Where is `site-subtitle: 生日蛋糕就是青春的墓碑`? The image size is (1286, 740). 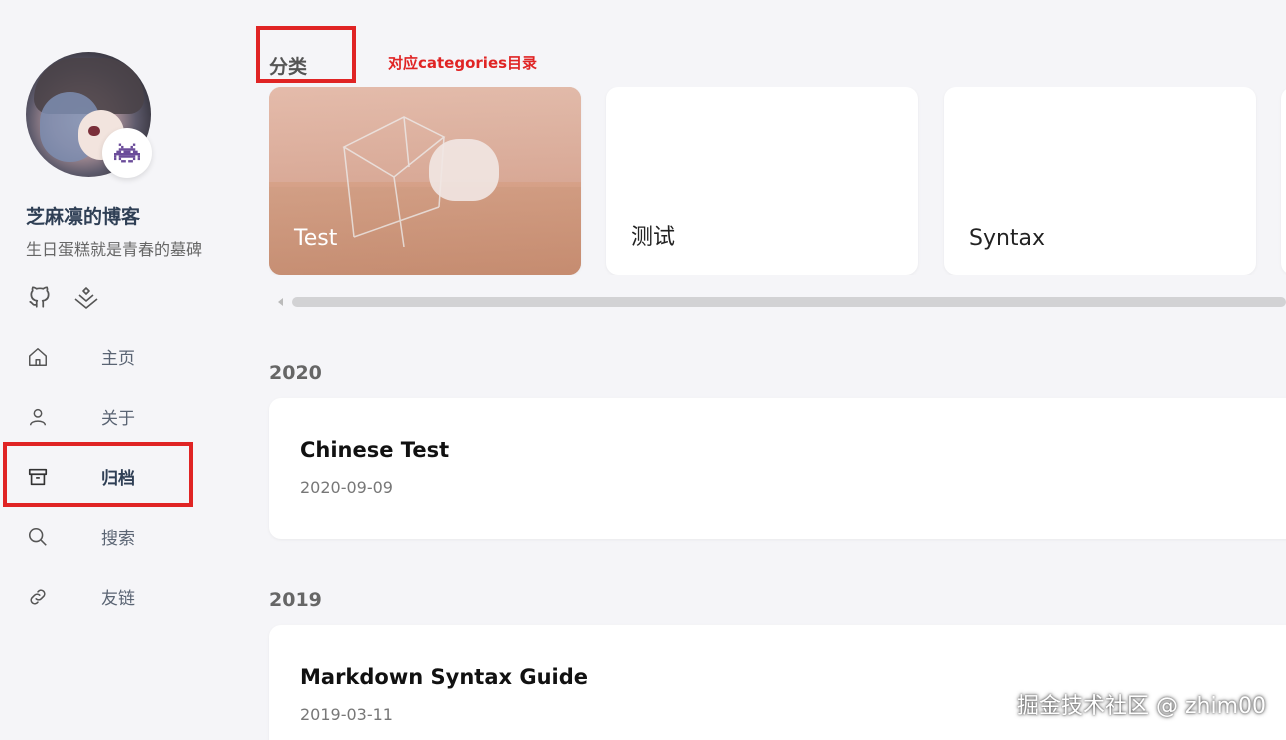
site-subtitle: 生日蛋糕就是青春的墓碑 is located at coordinates (114, 249).